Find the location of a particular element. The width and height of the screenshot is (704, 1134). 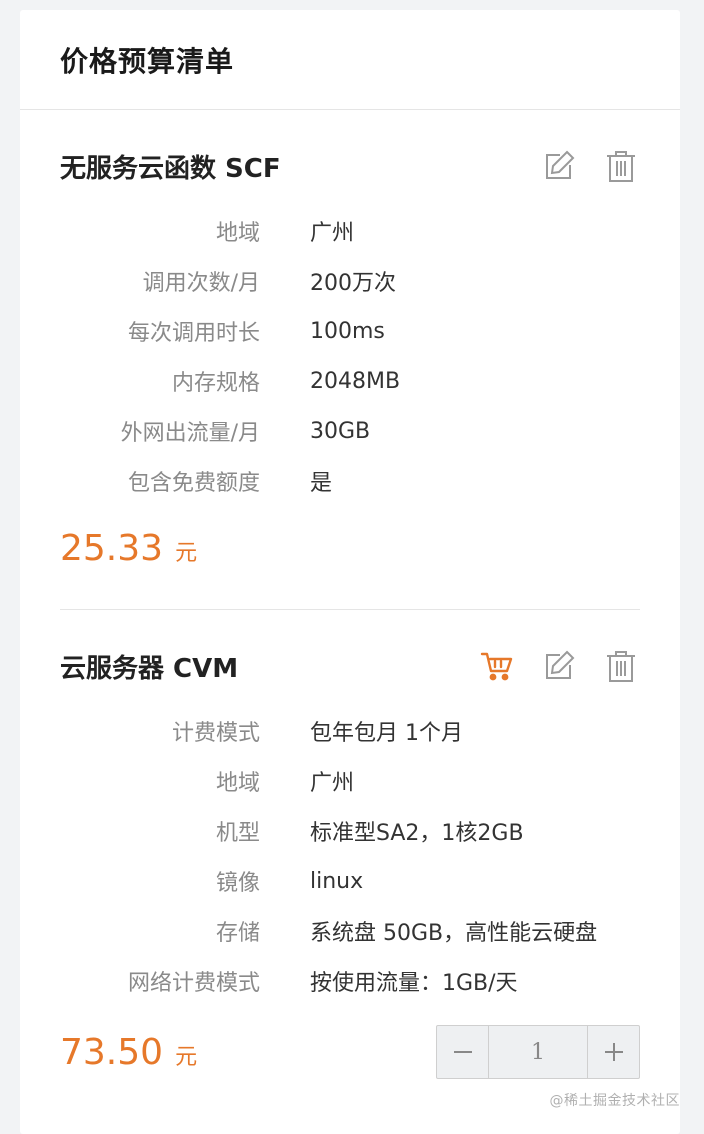

card-header: 无服务云函数 SCF is located at coordinates (350, 166).